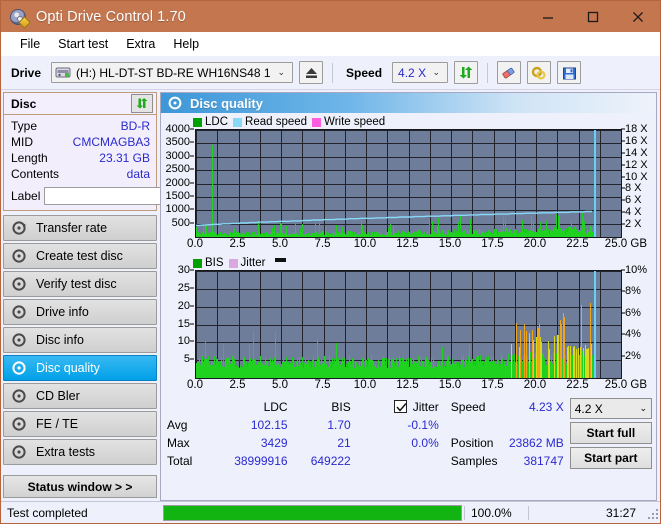  What do you see at coordinates (539, 72) in the screenshot?
I see `tools-button` at bounding box center [539, 72].